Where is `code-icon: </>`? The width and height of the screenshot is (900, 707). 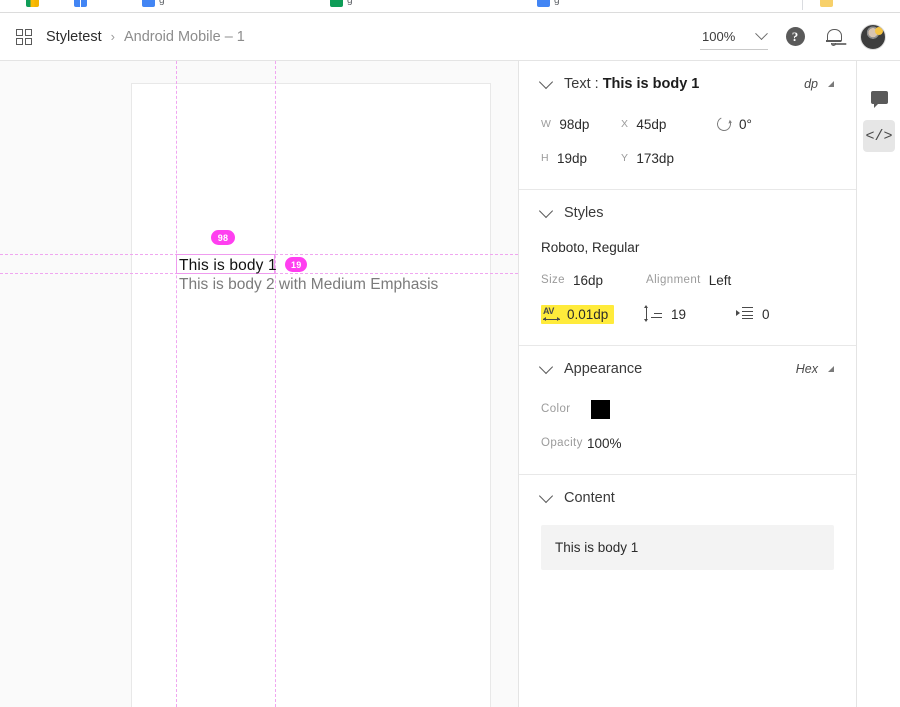
code-icon: </> is located at coordinates (879, 136).